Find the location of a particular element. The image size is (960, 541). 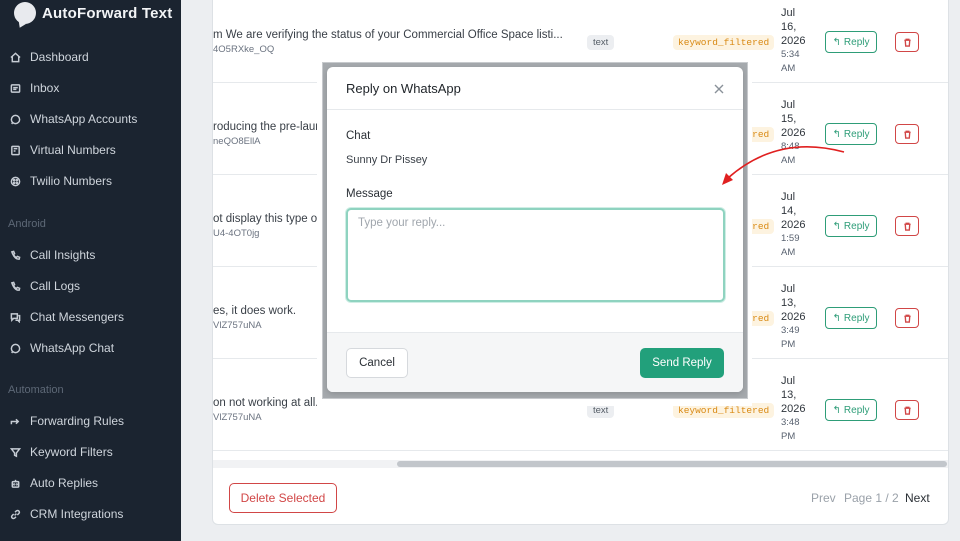

sidebar-item-virtual-numbers: Virtual Numbers is located at coordinates (92, 150).